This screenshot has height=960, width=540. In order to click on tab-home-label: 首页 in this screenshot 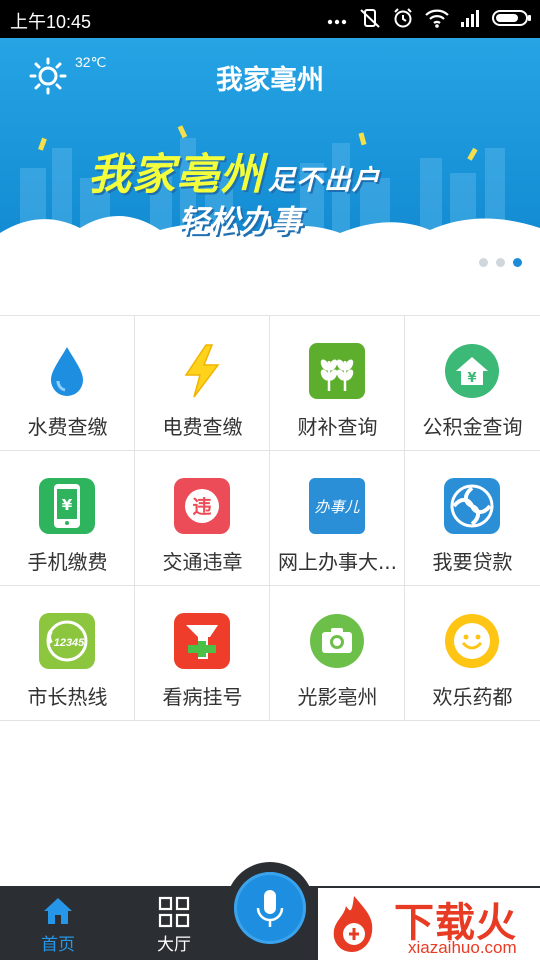, I will do `click(58, 945)`.